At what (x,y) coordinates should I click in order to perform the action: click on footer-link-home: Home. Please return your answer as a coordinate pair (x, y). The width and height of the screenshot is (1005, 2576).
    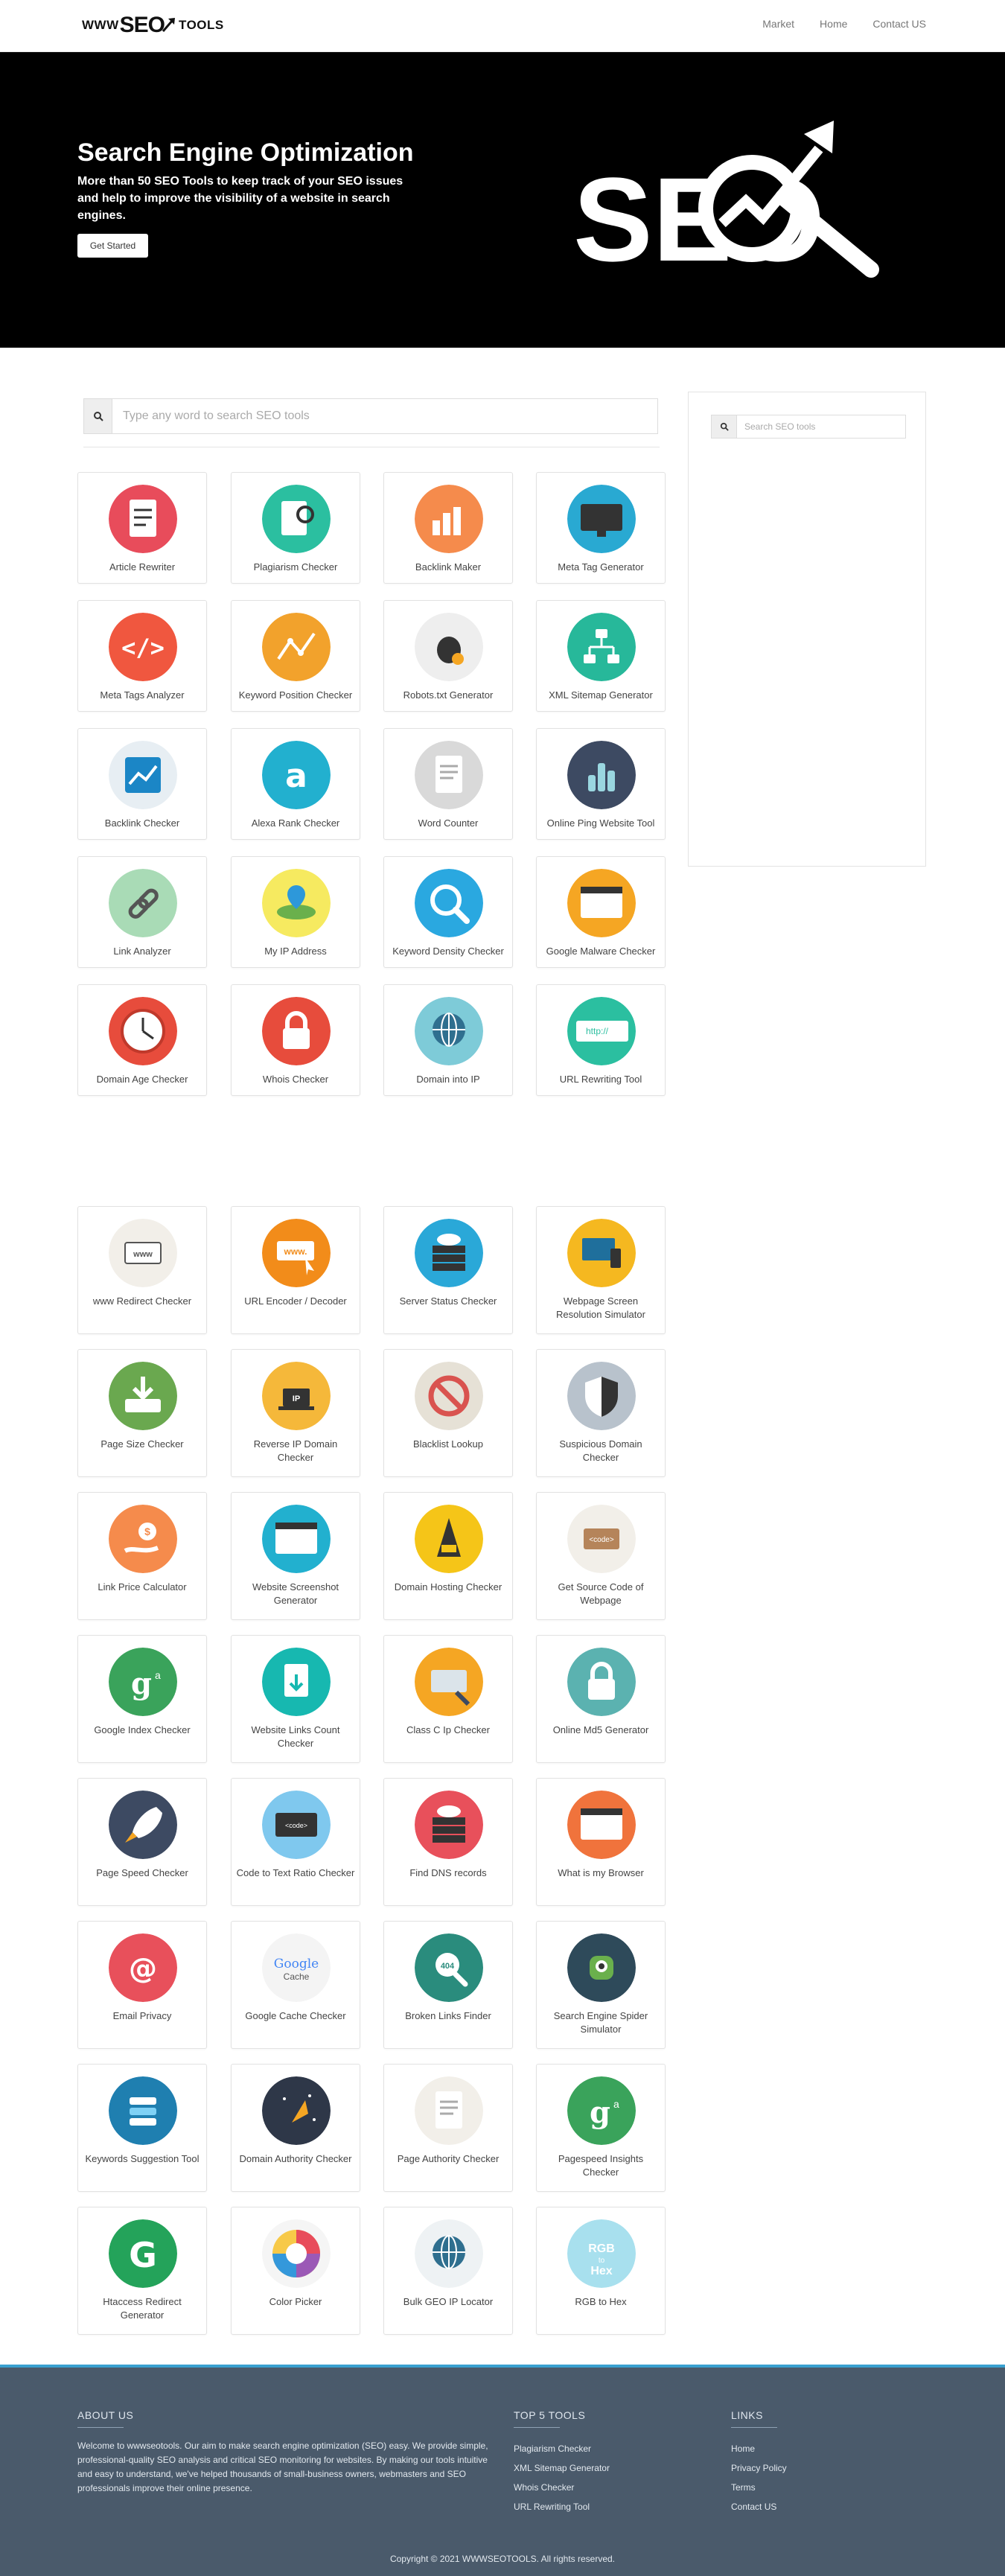
    Looking at the image, I should click on (759, 2448).